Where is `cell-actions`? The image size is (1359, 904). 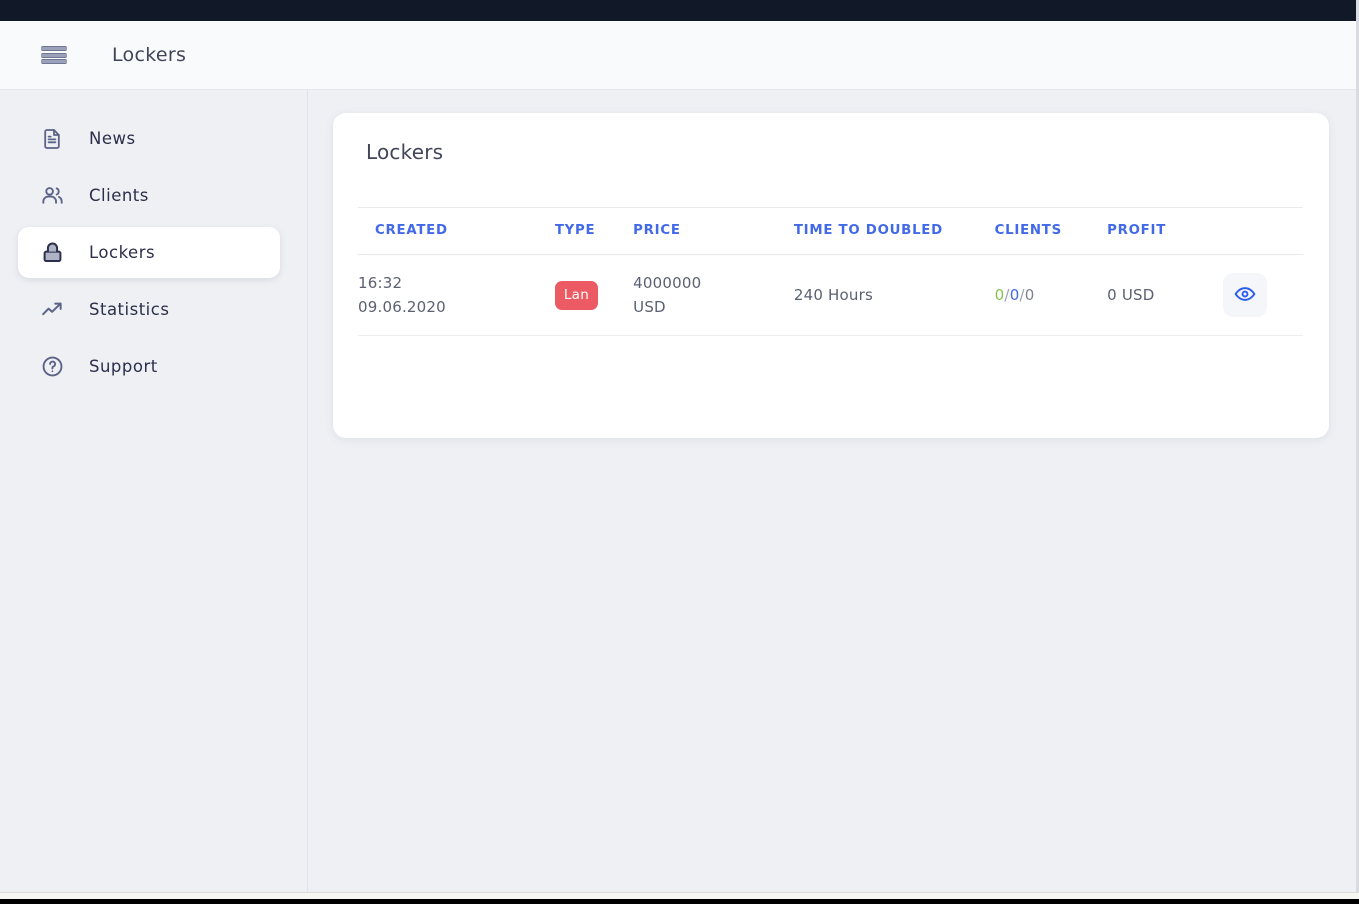
cell-actions is located at coordinates (1262, 295).